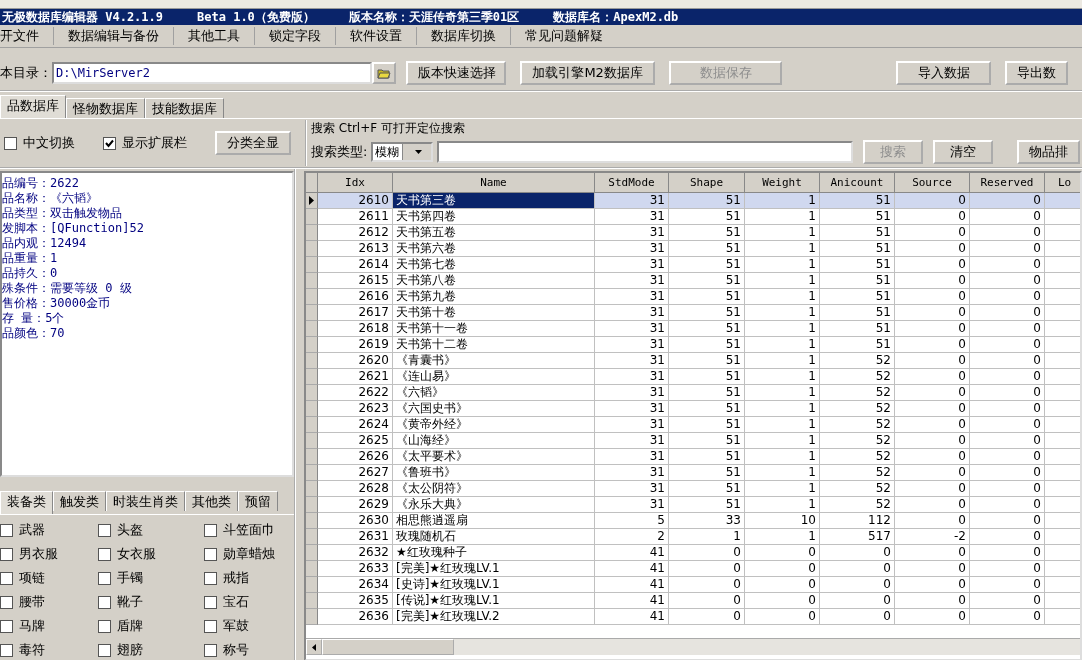 The height and width of the screenshot is (660, 1082). I want to click on folder-button, so click(384, 73).